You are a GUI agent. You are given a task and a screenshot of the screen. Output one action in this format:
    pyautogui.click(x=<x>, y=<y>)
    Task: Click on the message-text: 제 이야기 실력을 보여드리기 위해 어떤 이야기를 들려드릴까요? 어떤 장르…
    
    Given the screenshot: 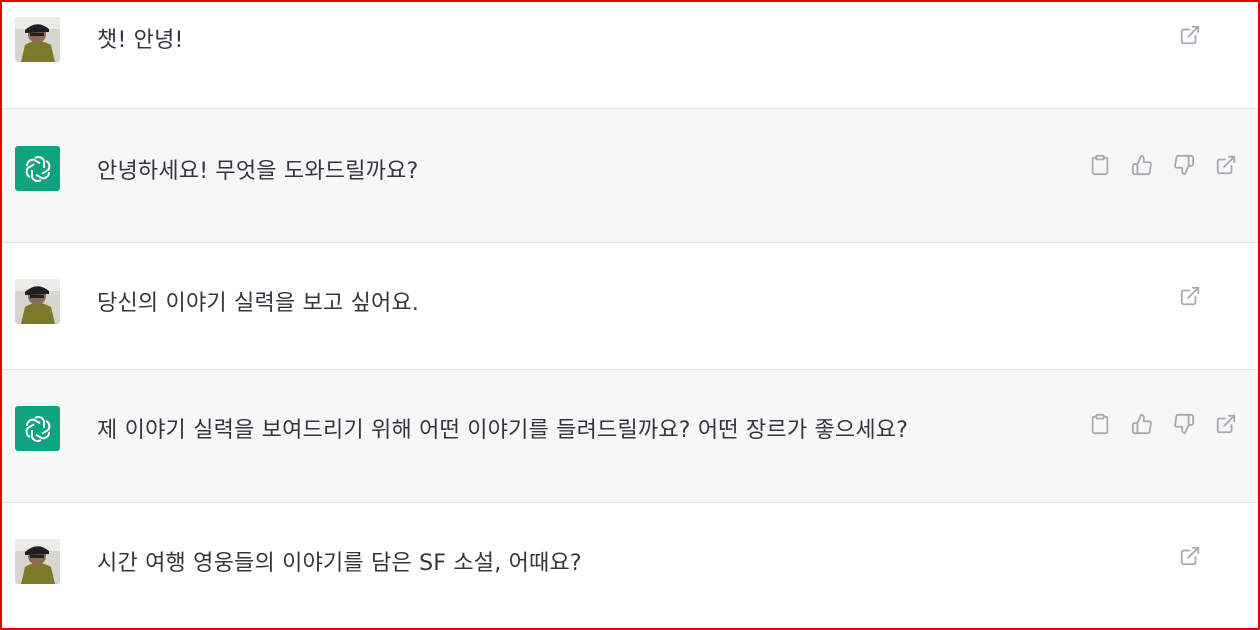 What is the action you would take?
    pyautogui.click(x=503, y=430)
    